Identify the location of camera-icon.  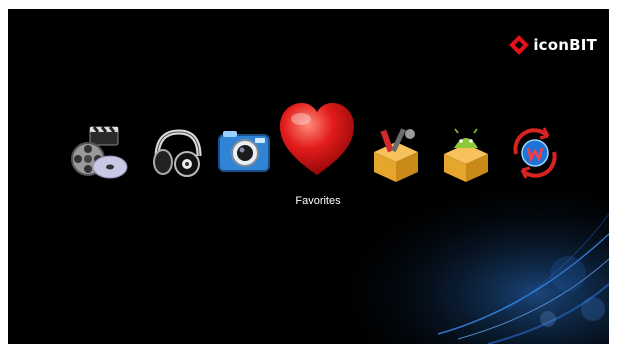
(244, 151).